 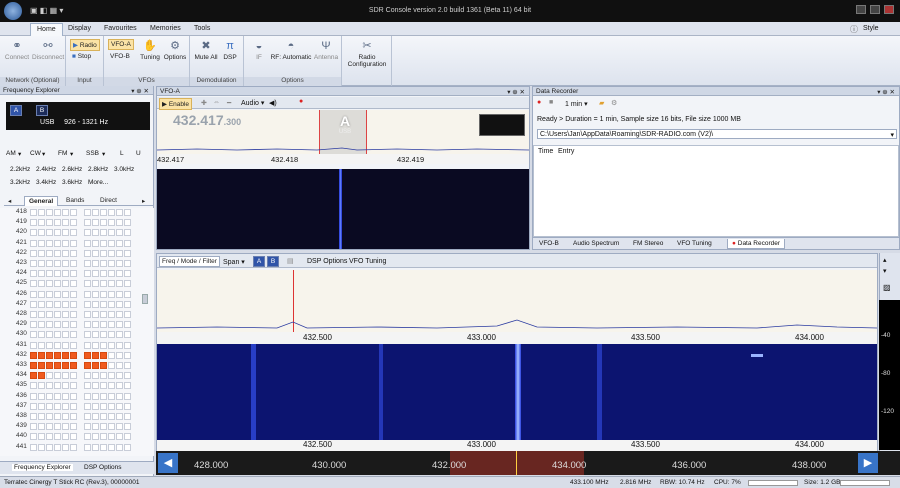 I want to click on dsp-button: π DSP, so click(x=230, y=50).